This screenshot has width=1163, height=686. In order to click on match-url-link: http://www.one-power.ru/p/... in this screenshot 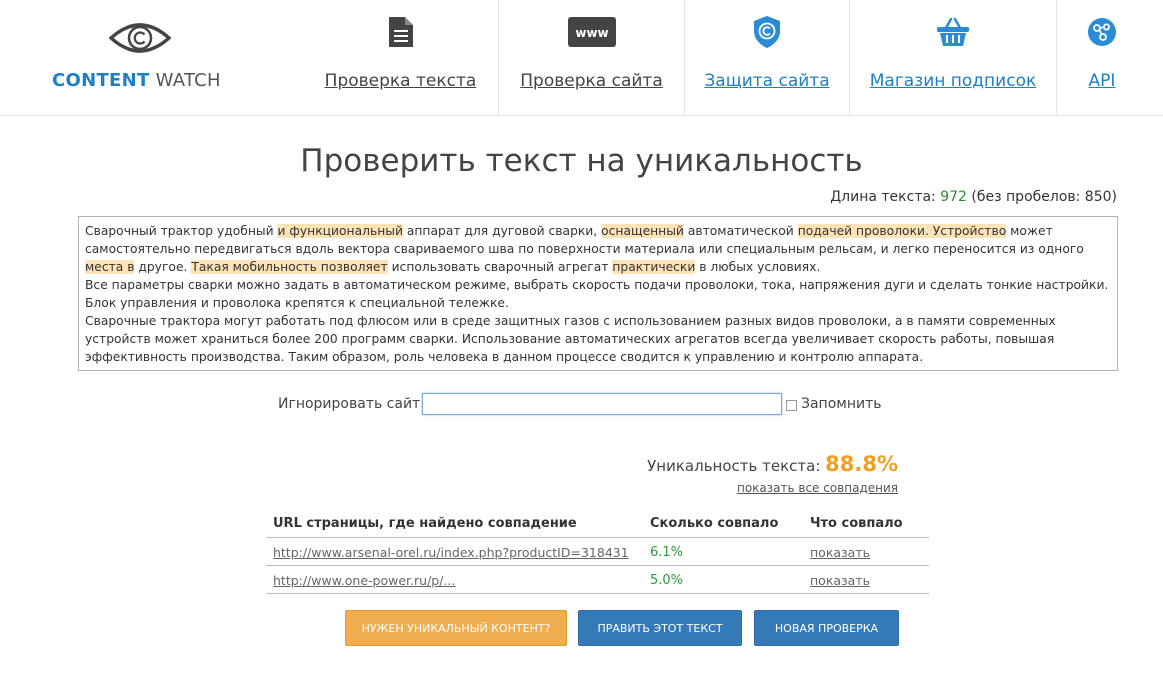, I will do `click(364, 580)`.